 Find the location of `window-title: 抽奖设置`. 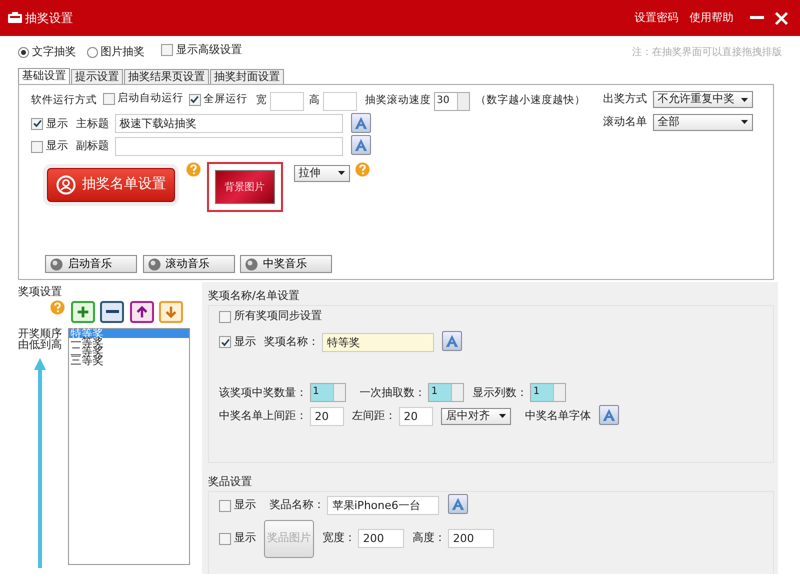

window-title: 抽奖设置 is located at coordinates (48, 18).